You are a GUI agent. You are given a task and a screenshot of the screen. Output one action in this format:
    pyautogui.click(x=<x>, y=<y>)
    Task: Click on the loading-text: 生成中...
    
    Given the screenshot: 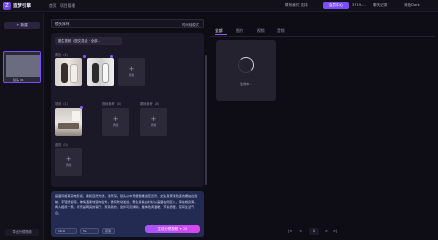 What is the action you would take?
    pyautogui.click(x=246, y=84)
    